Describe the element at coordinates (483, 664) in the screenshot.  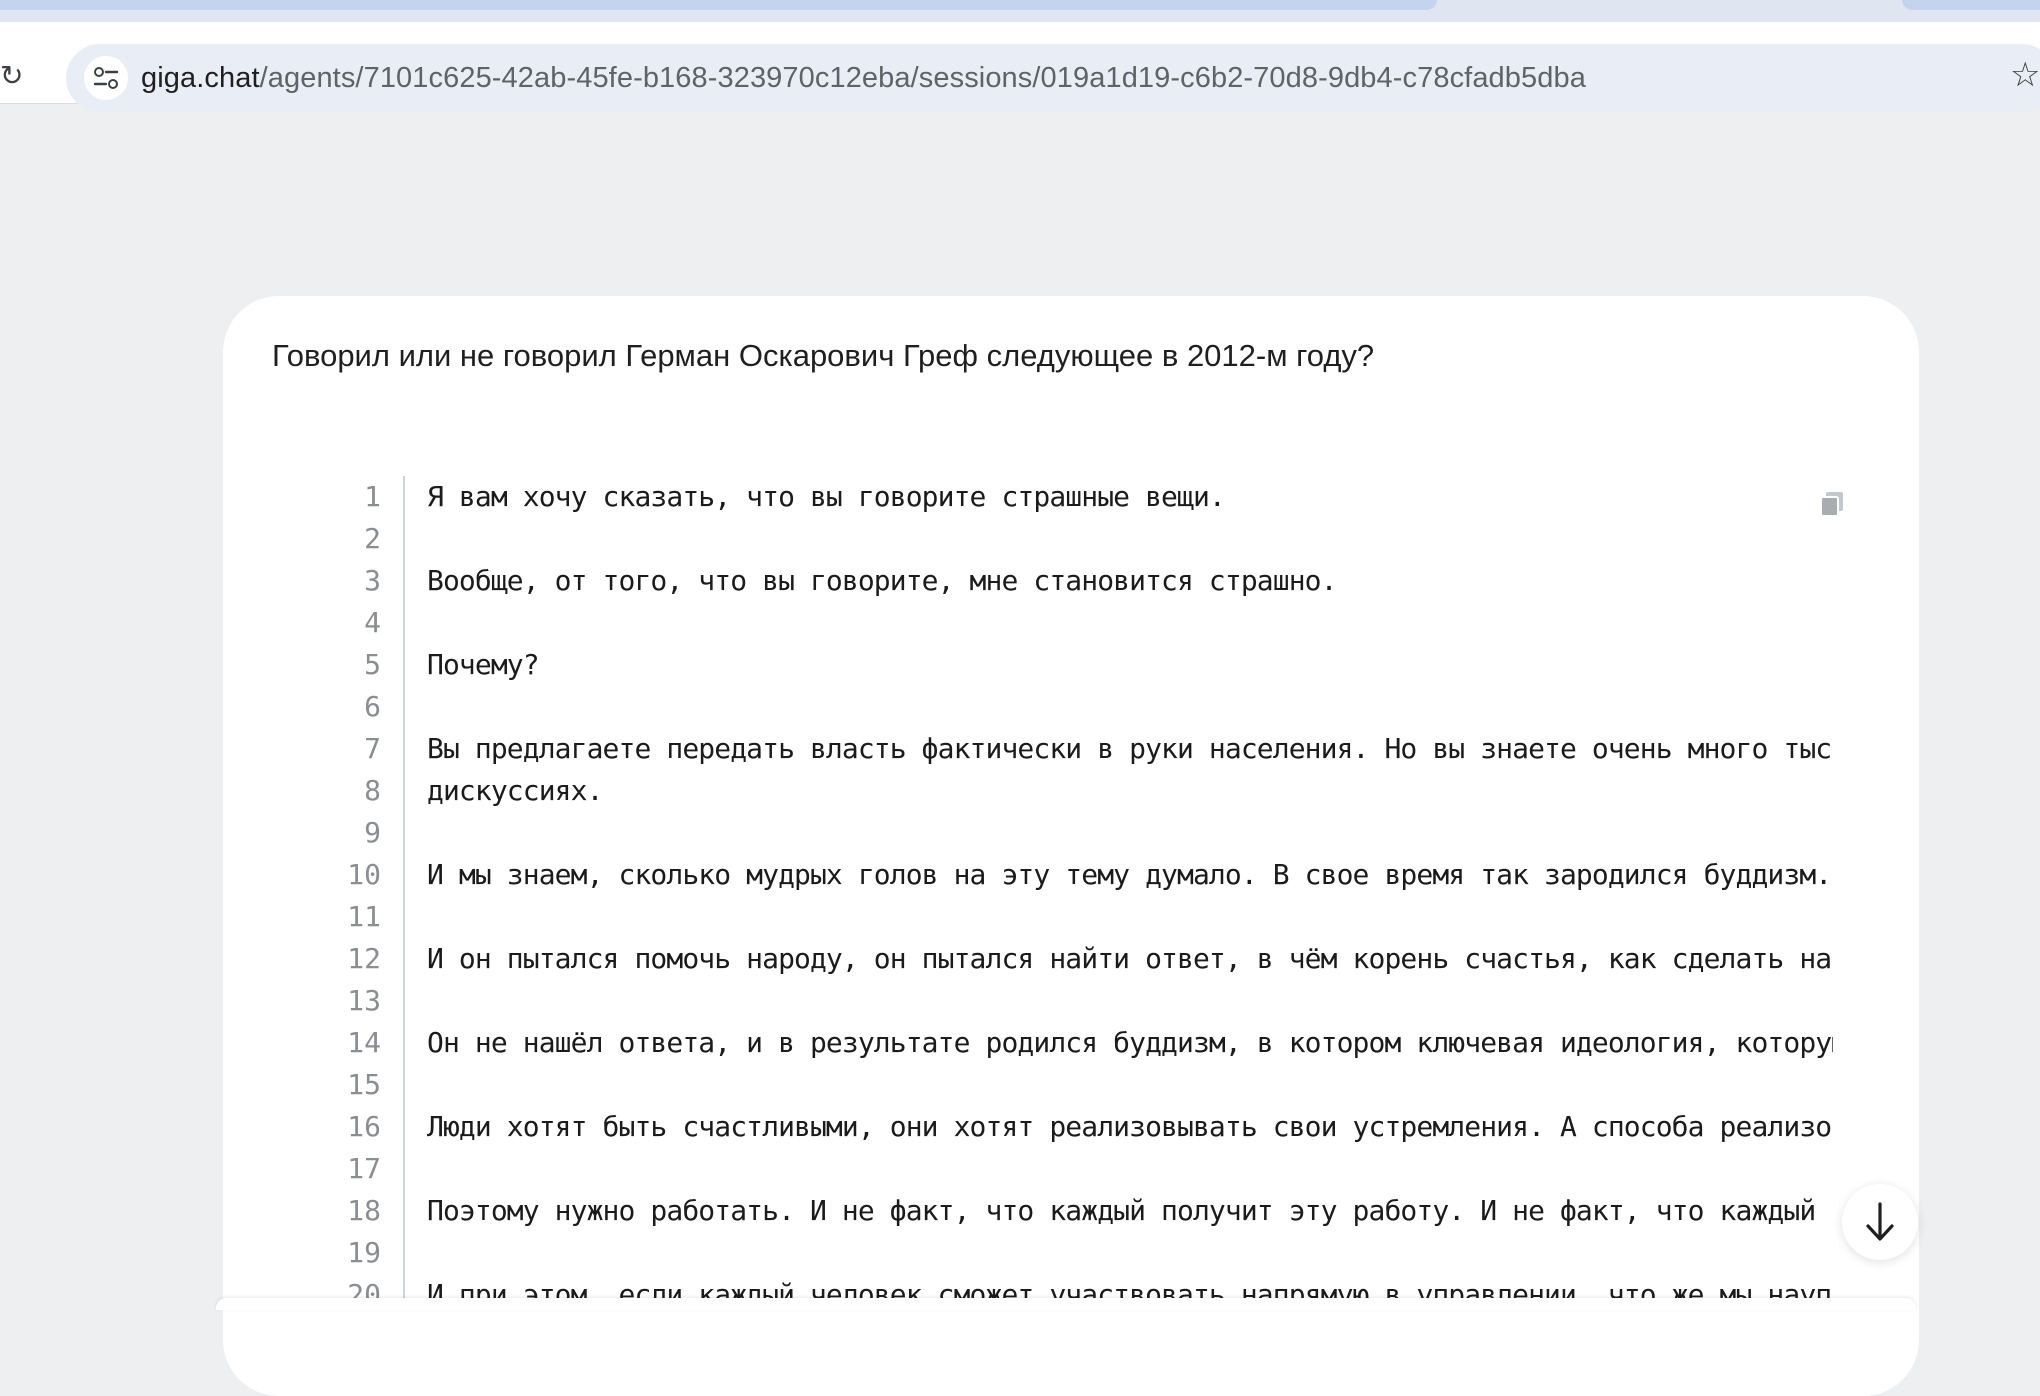
I see `code-line-text: Почему?` at that location.